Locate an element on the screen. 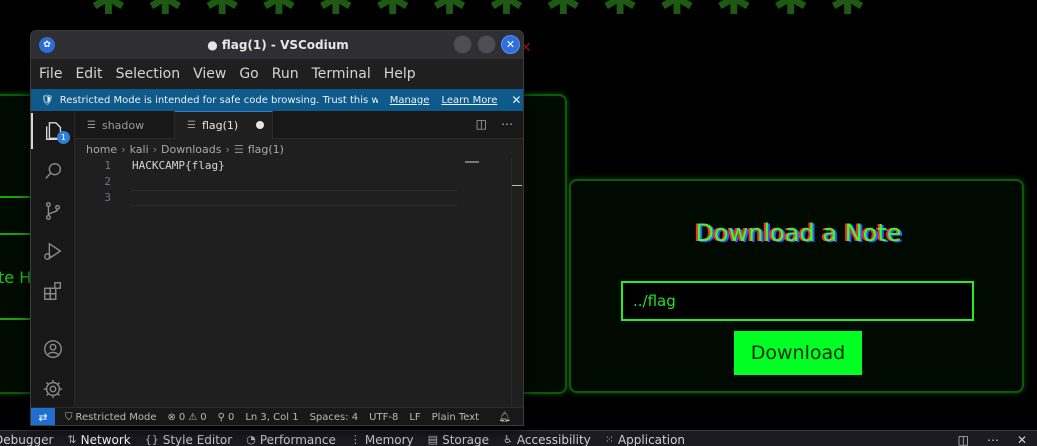  devtools-tab-style-editor: {} Style Editor is located at coordinates (188, 438).